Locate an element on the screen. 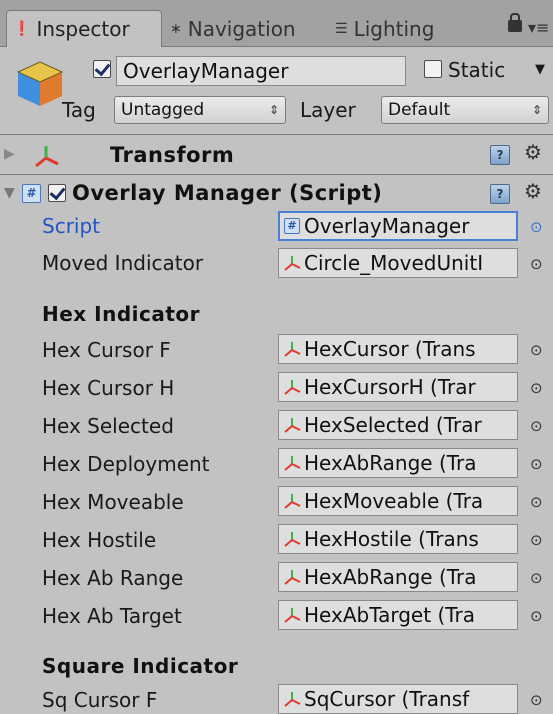 The image size is (553, 714). hex-hostile-label: Hex Hostile is located at coordinates (99, 540).